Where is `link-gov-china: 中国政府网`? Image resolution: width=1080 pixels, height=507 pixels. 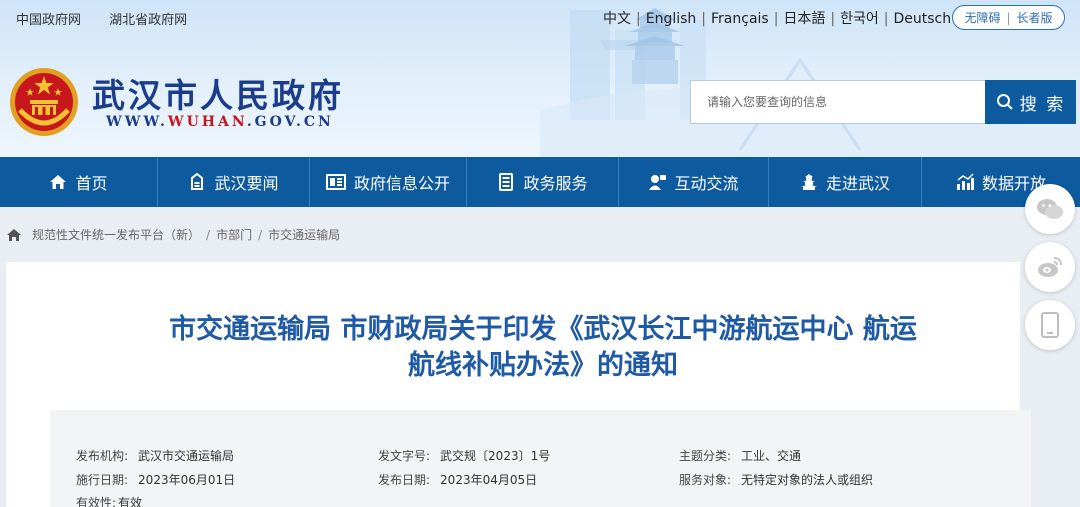 link-gov-china: 中国政府网 is located at coordinates (48, 20).